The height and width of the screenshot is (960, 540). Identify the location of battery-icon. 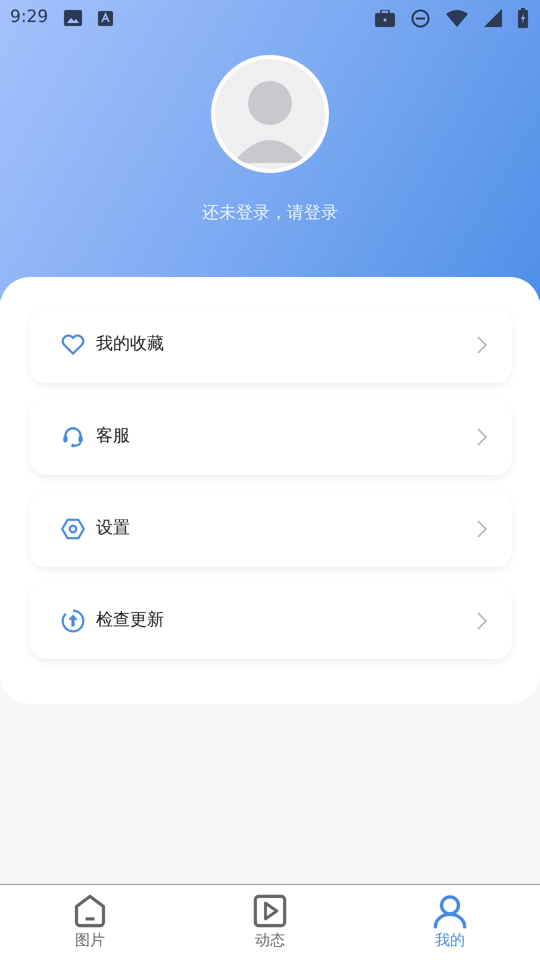
(523, 18).